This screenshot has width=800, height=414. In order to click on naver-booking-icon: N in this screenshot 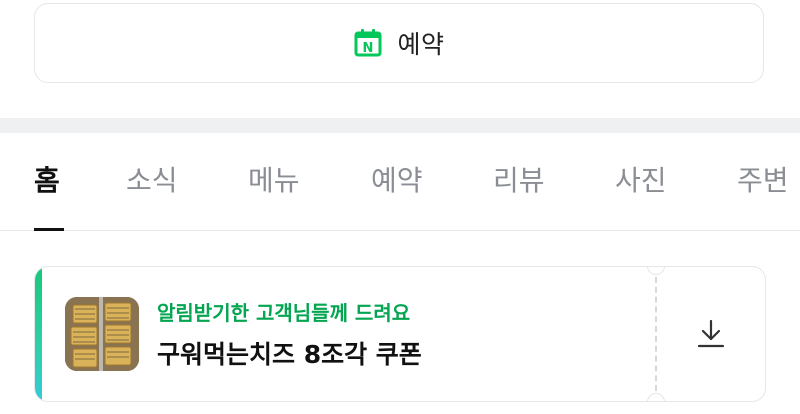, I will do `click(368, 43)`.